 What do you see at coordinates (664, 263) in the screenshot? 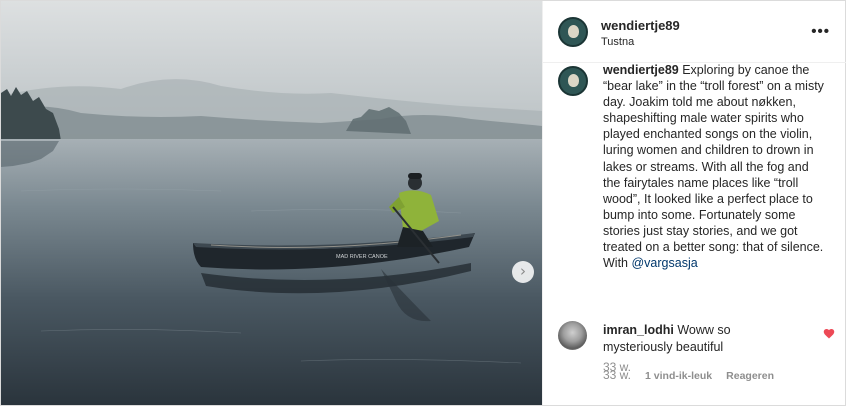
I see `mention-link: @vargsasja` at bounding box center [664, 263].